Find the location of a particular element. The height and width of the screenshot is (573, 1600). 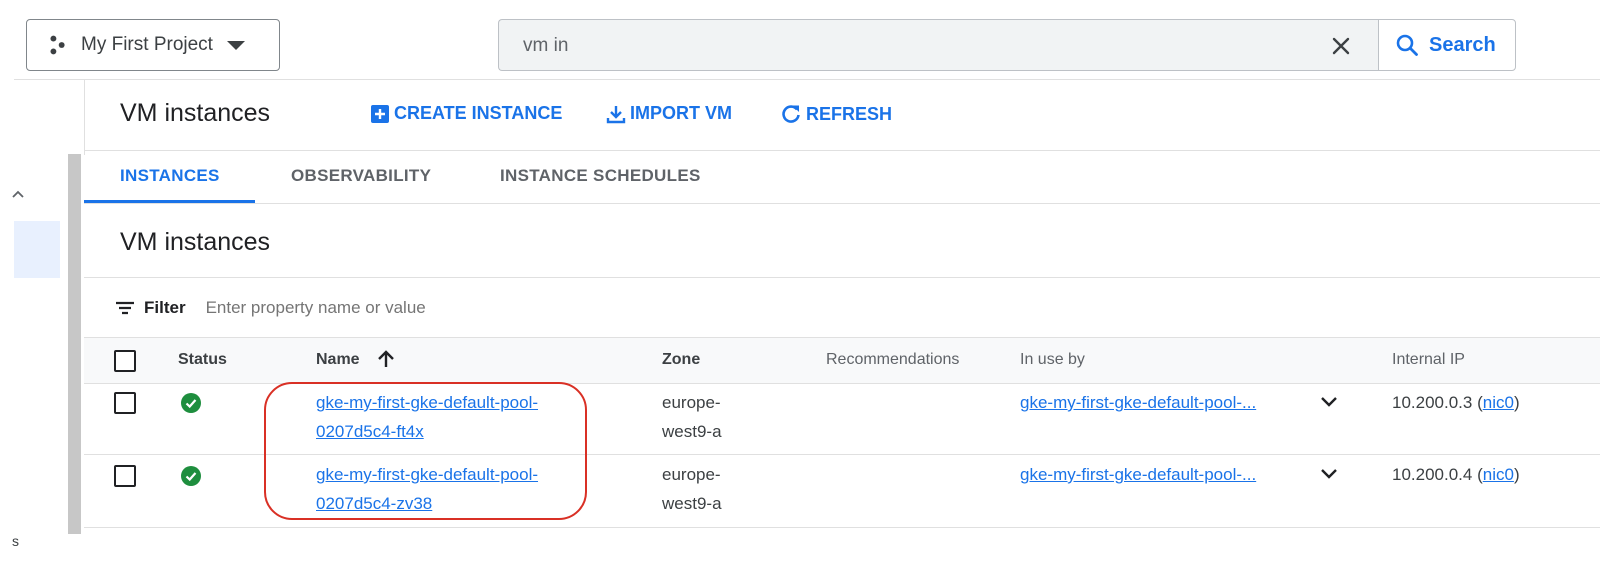

internal-ip-cell: 10.200.0.3 (nic0) is located at coordinates (1456, 402).